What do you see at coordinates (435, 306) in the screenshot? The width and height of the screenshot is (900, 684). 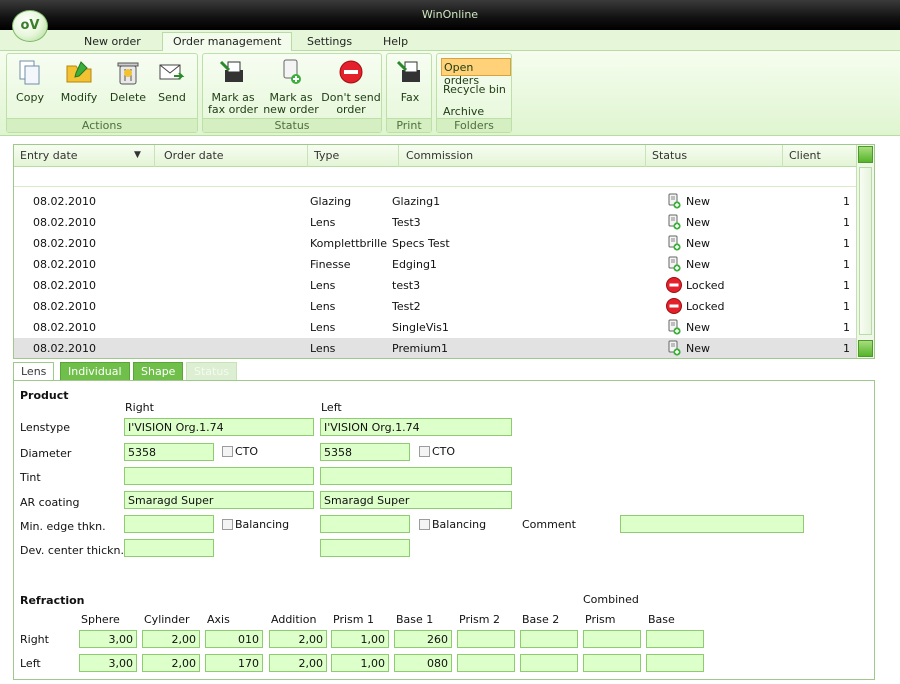 I see `table-row: 08.02.2010 Lens Test2 Locked 1` at bounding box center [435, 306].